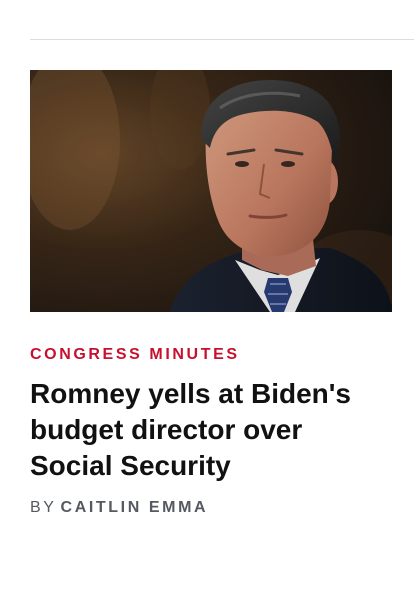 This screenshot has width=414, height=594. I want to click on byline: BY CAITLIN EMMA, so click(211, 508).